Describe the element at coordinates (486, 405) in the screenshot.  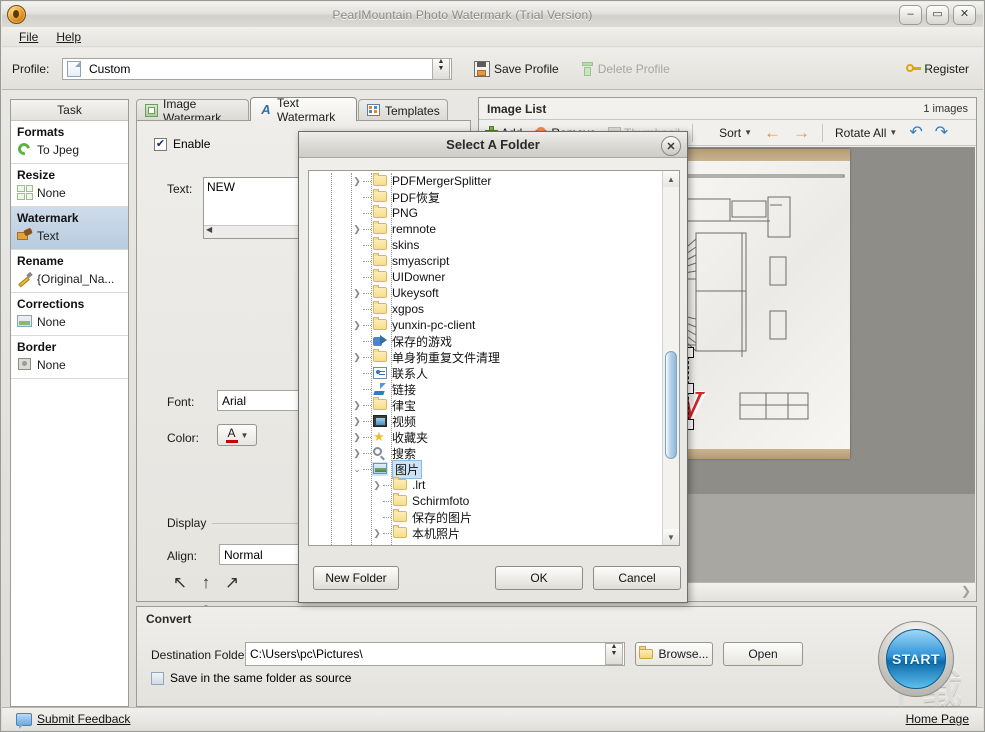
I see `tree-item: ❯ 律宝` at that location.